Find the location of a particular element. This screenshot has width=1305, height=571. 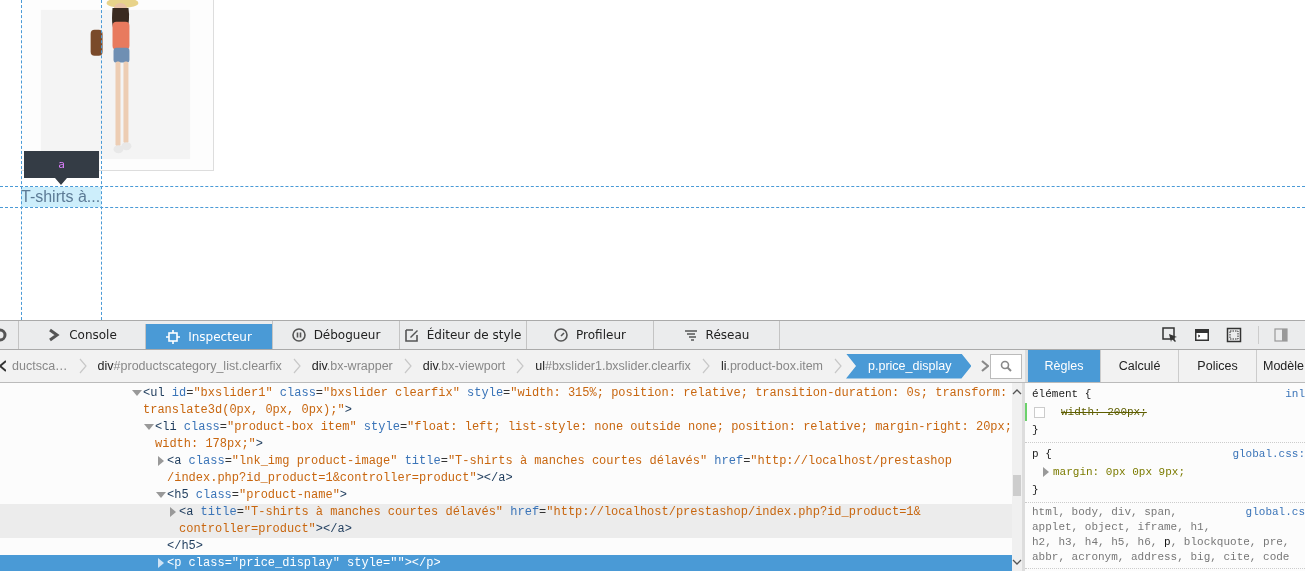

rule-selector: applet, object, iframe, h1, is located at coordinates (1121, 527).